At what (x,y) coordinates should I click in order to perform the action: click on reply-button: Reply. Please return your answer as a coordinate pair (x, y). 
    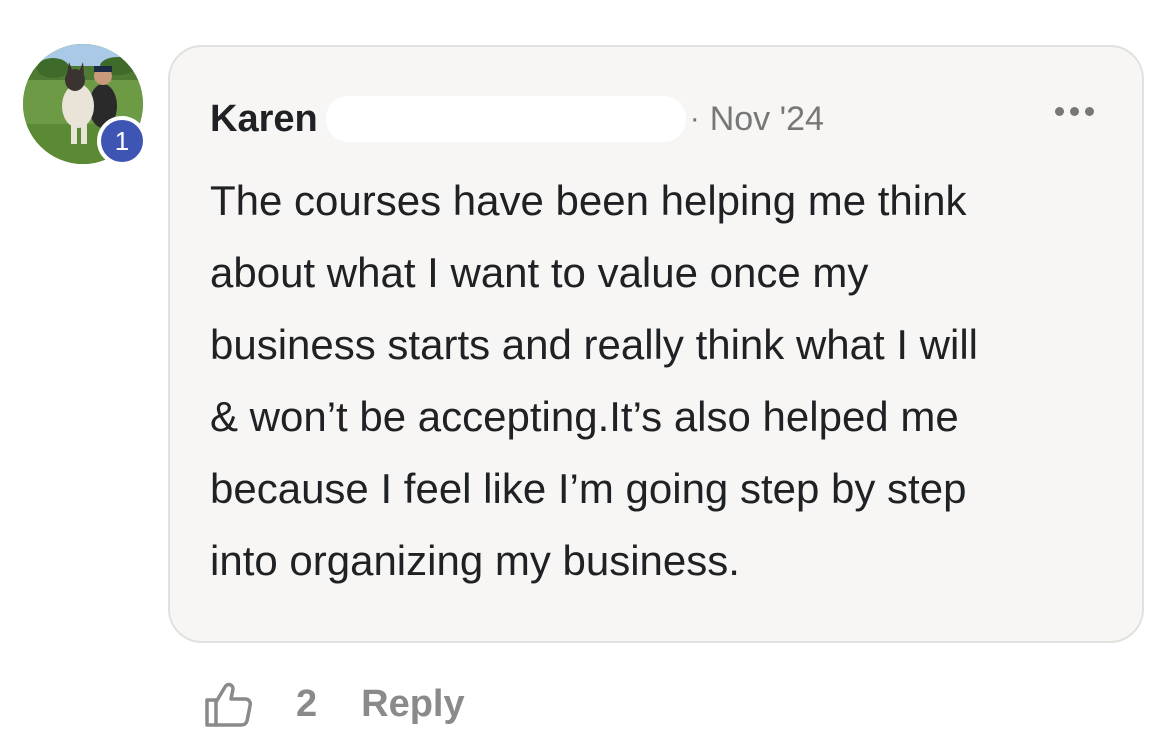
    Looking at the image, I should click on (412, 704).